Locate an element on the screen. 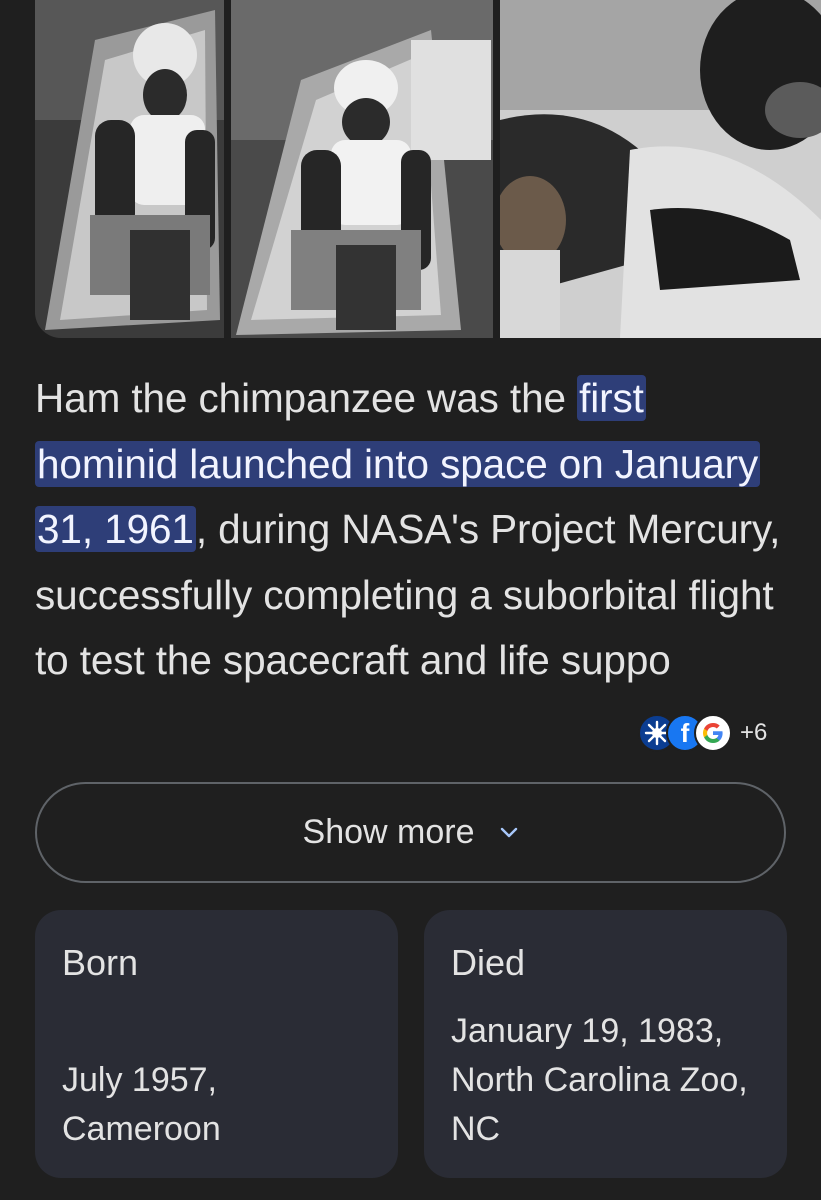  source-icons: f +6 is located at coordinates (700, 733).